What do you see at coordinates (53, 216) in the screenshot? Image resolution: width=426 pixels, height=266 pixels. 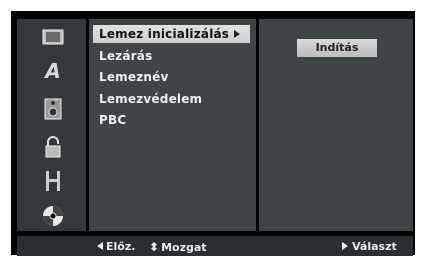 I see `disc-icon` at bounding box center [53, 216].